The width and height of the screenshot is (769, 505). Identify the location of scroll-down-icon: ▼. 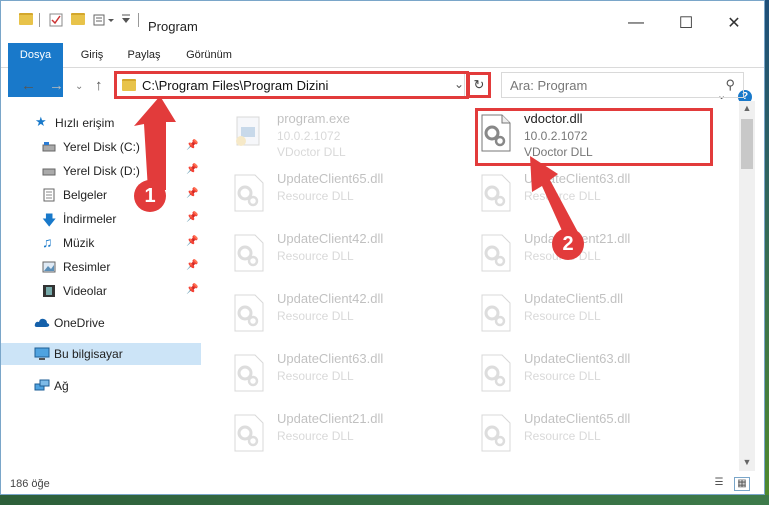
(747, 462).